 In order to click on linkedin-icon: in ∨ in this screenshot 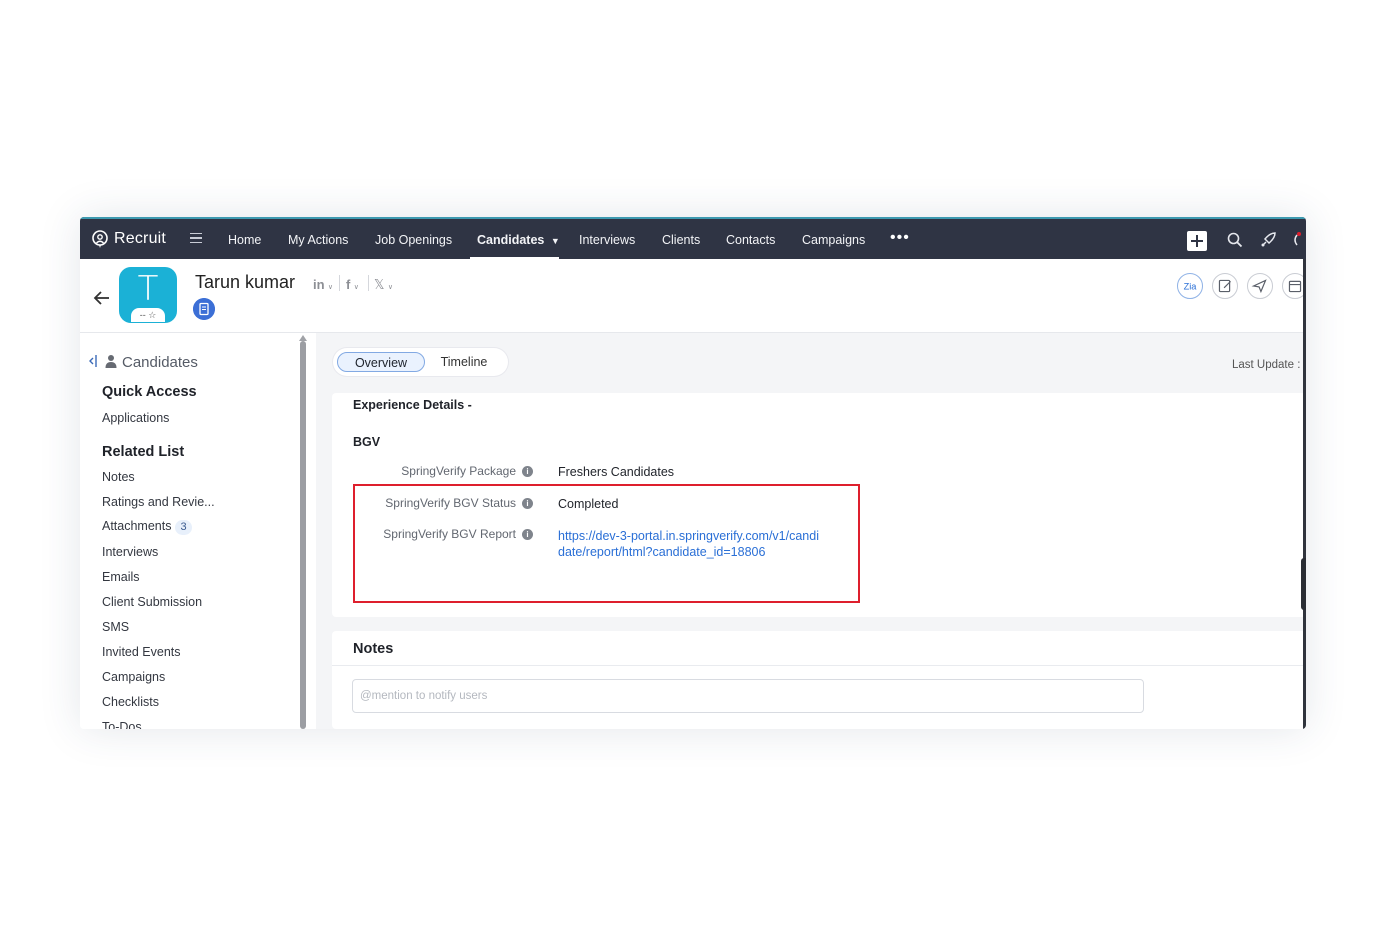, I will do `click(323, 284)`.